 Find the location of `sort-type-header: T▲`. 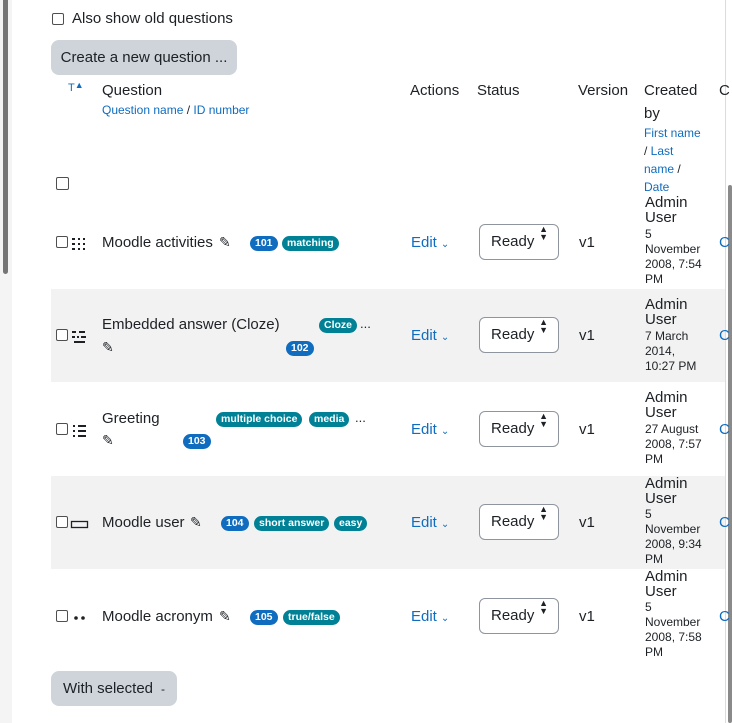

sort-type-header: T▲ is located at coordinates (76, 87).